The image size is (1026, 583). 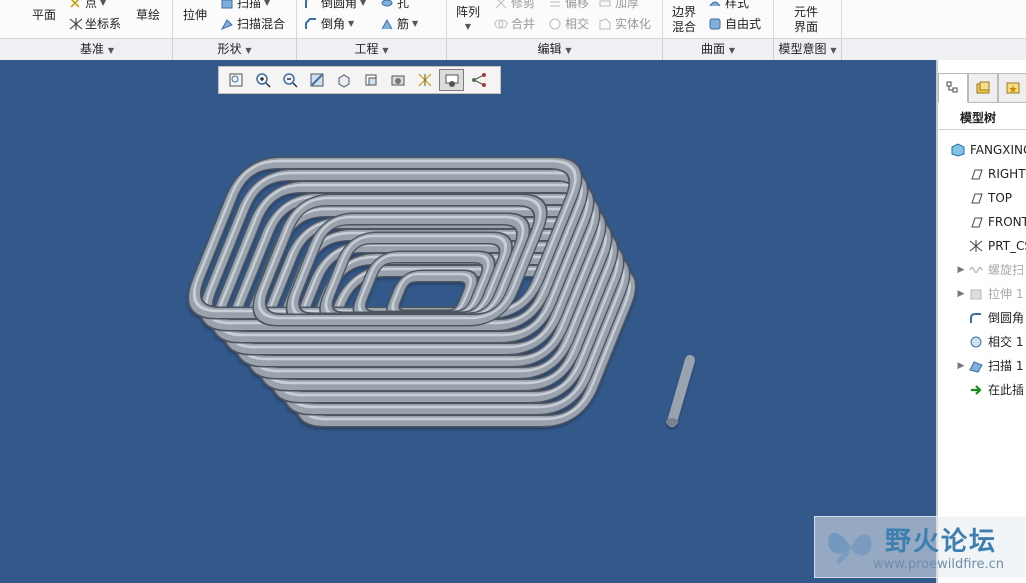 I want to click on tree-item-label: 倒圆角, so click(x=1006, y=318).